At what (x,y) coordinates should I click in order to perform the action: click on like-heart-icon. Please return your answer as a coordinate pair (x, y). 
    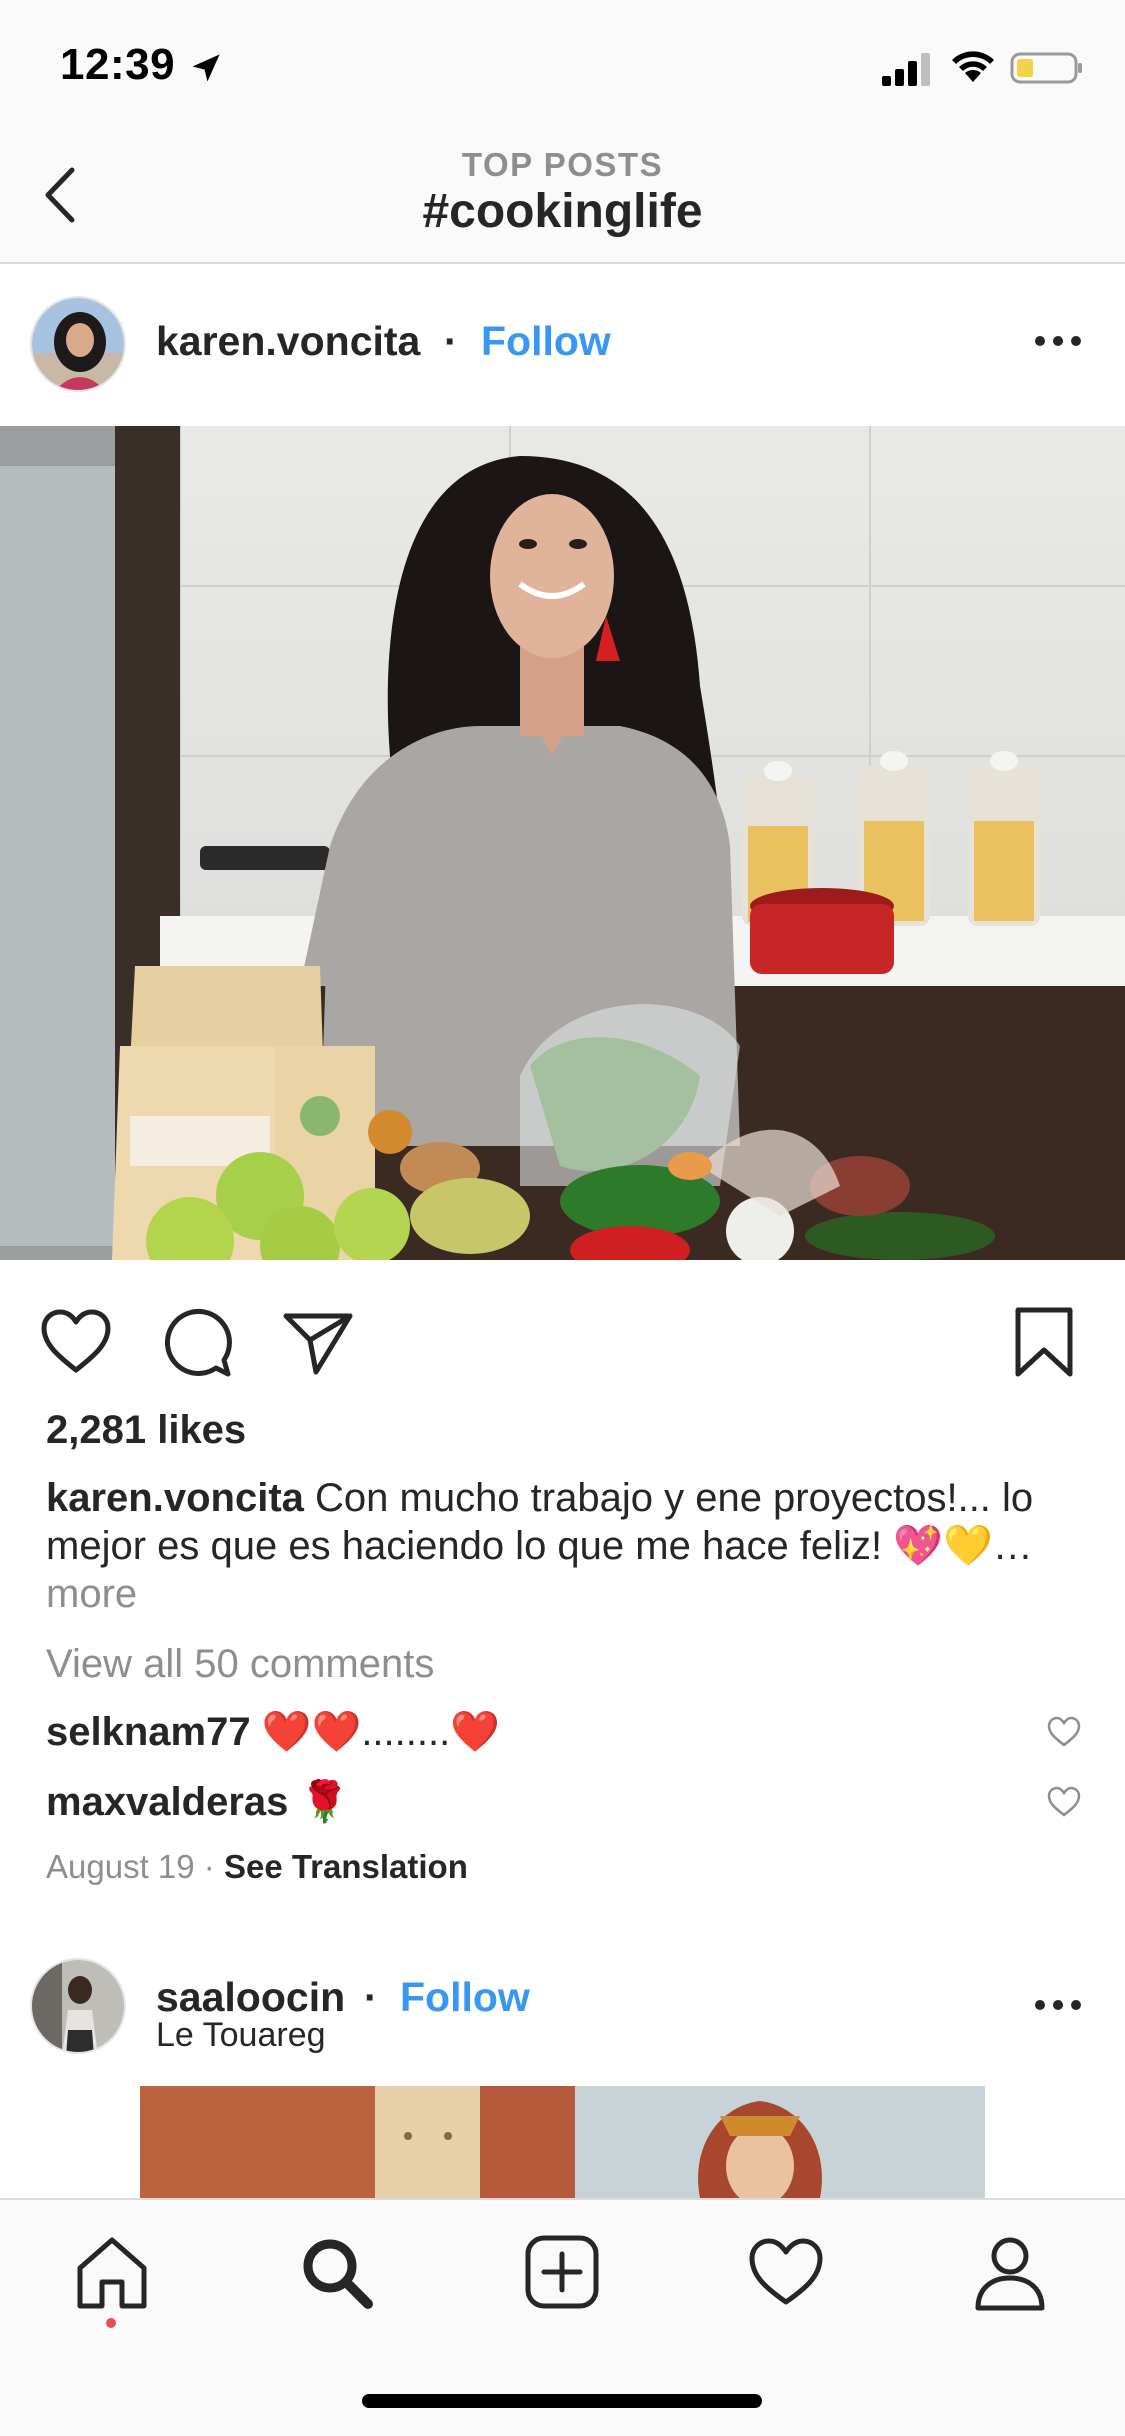
    Looking at the image, I should click on (76, 1342).